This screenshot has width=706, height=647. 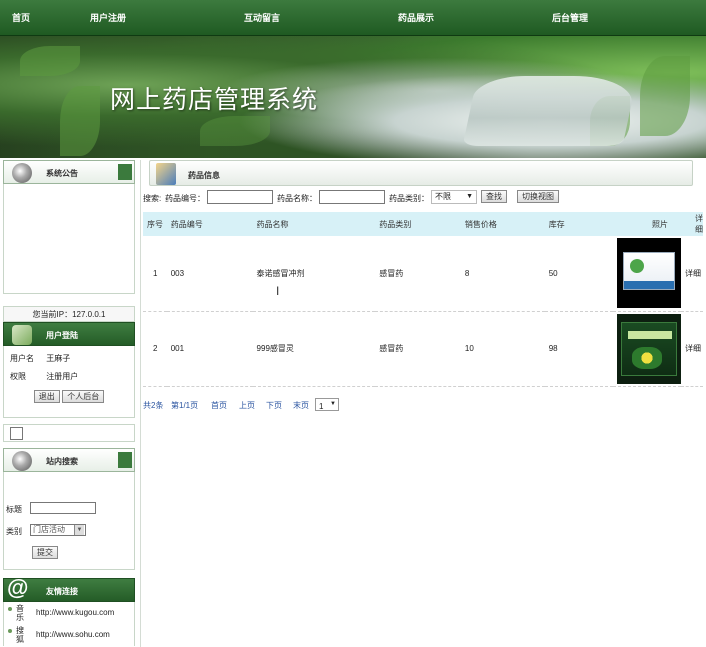 I want to click on filter-prefix: 搜索:, so click(x=152, y=198).